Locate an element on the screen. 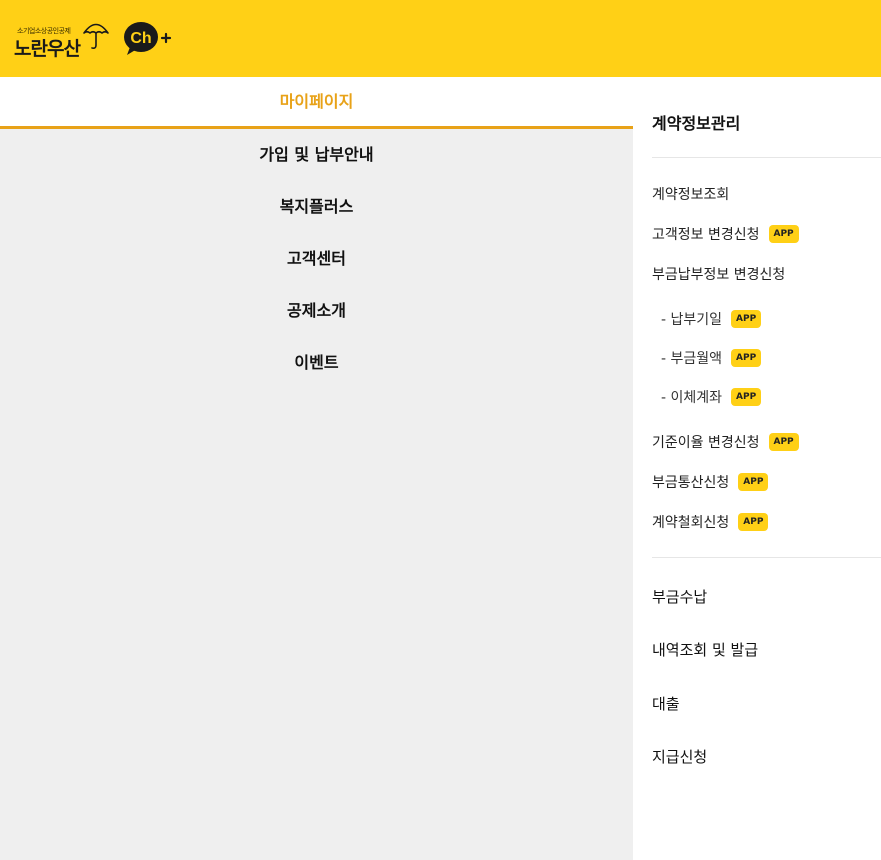  menu-item-loan: 대출 is located at coordinates (666, 703).